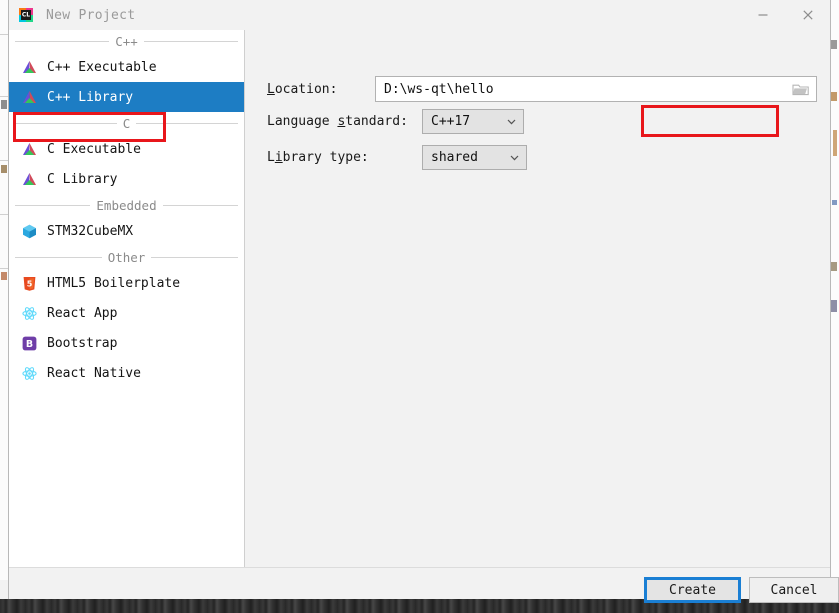 Image resolution: width=839 pixels, height=613 pixels. I want to click on group-label: Embedded, so click(126, 205).